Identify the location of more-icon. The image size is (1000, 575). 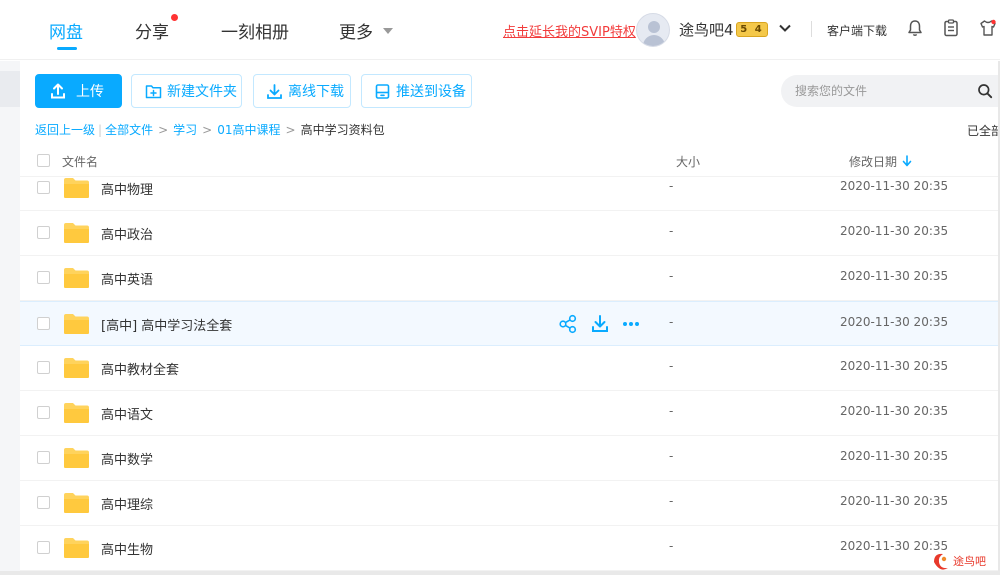
(631, 324).